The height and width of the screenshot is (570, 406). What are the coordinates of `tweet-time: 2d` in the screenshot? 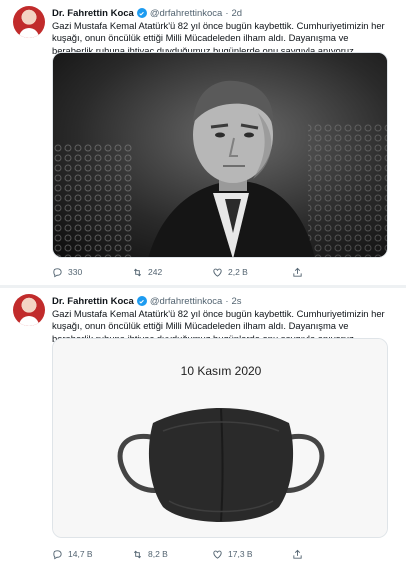 It's located at (236, 13).